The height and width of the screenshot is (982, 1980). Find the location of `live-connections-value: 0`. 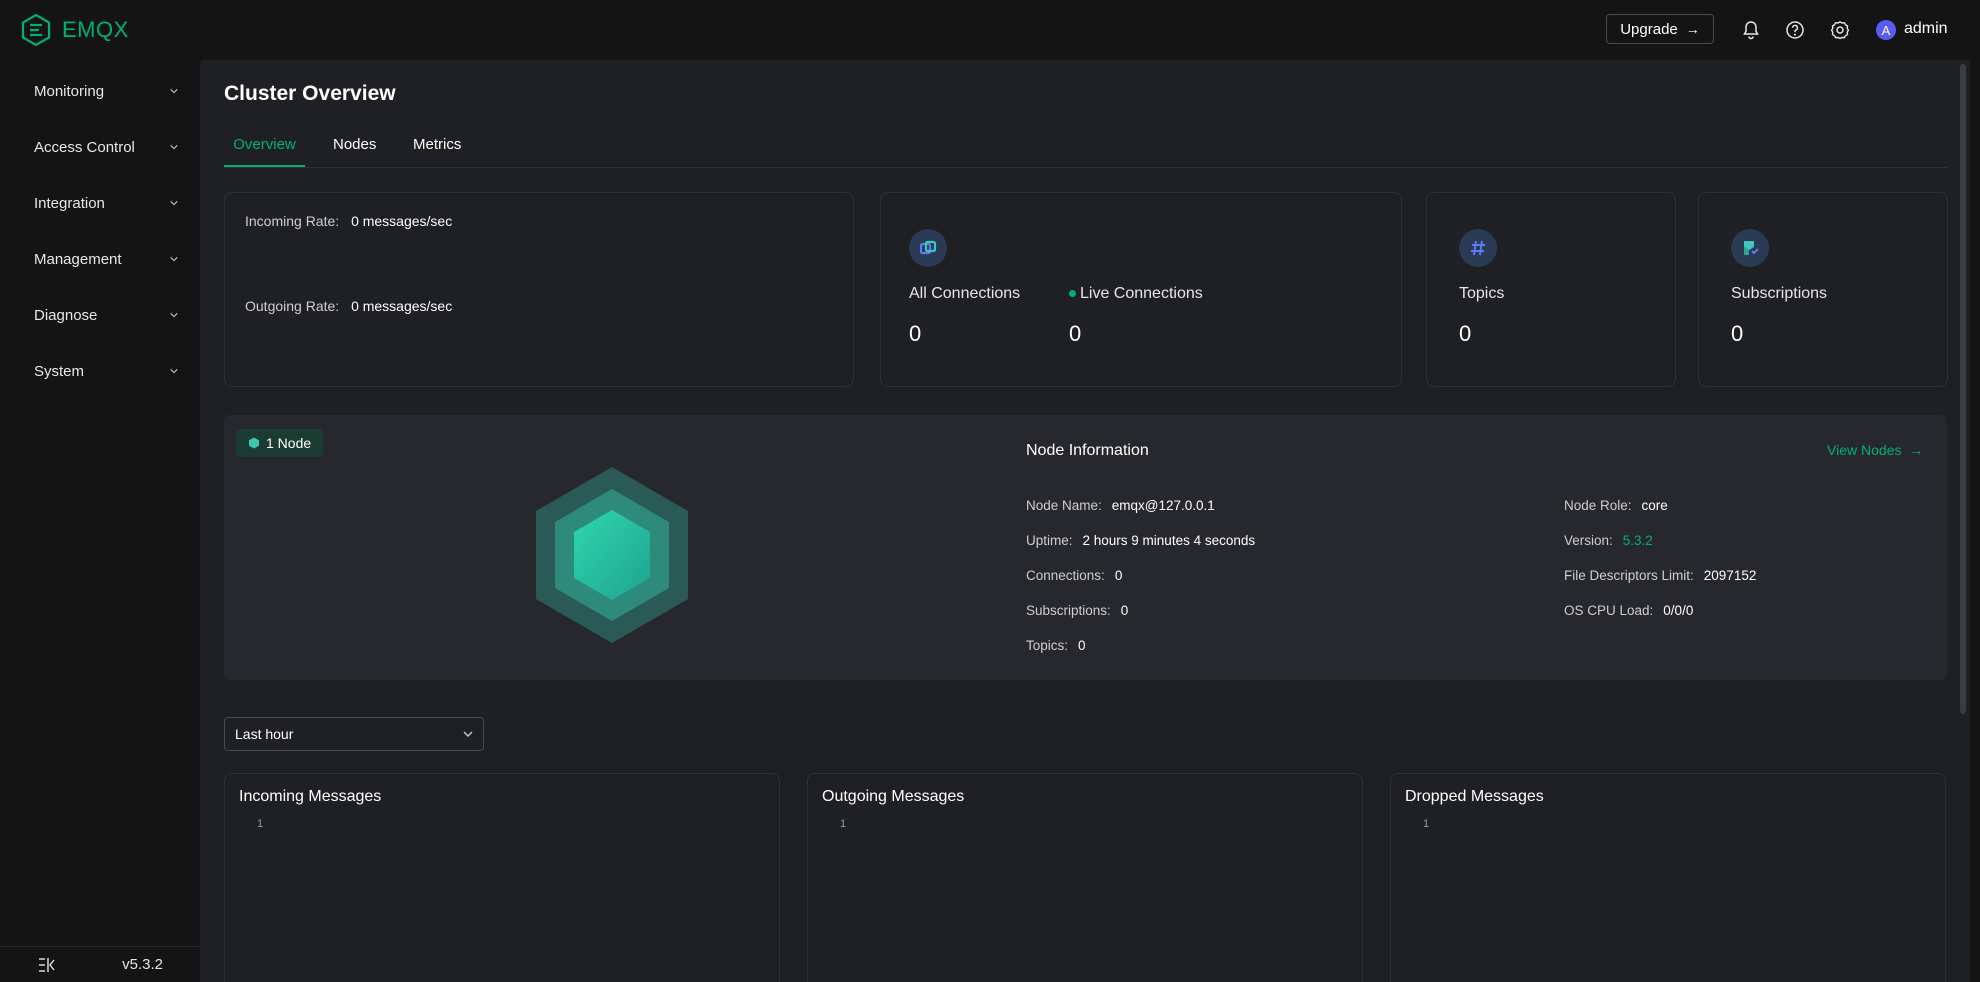

live-connections-value: 0 is located at coordinates (1075, 333).